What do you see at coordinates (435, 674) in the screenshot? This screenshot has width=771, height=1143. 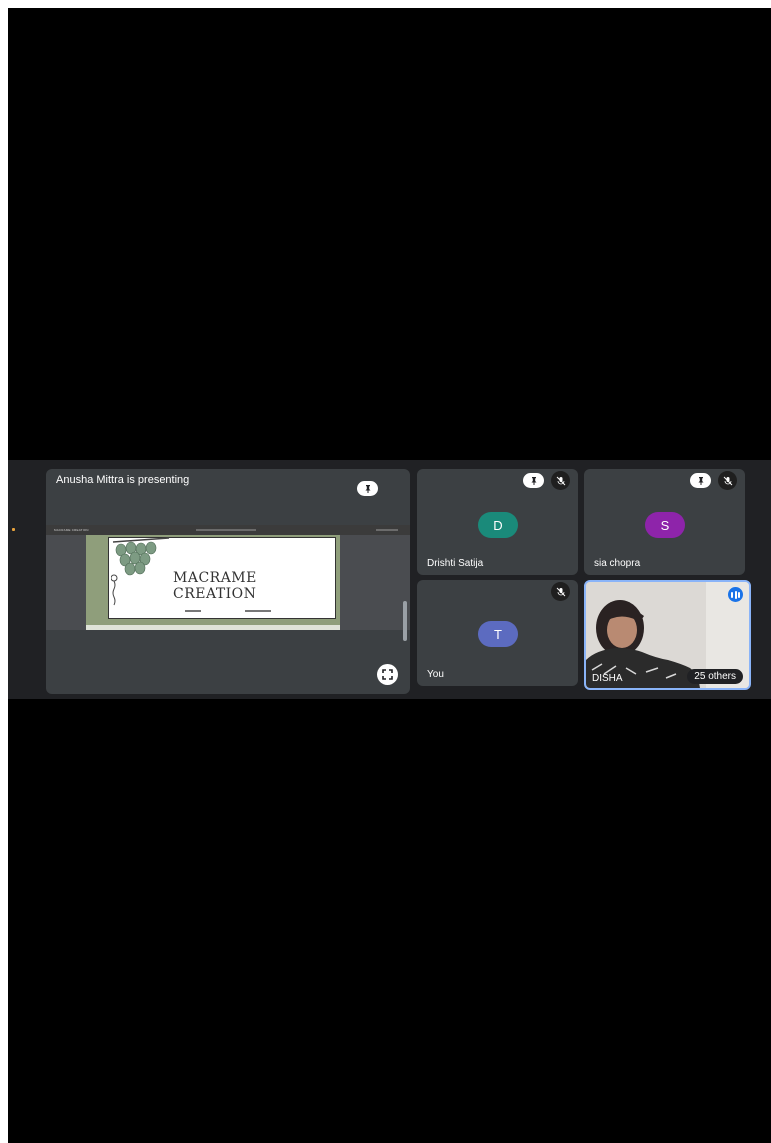 I see `participant-name: You` at bounding box center [435, 674].